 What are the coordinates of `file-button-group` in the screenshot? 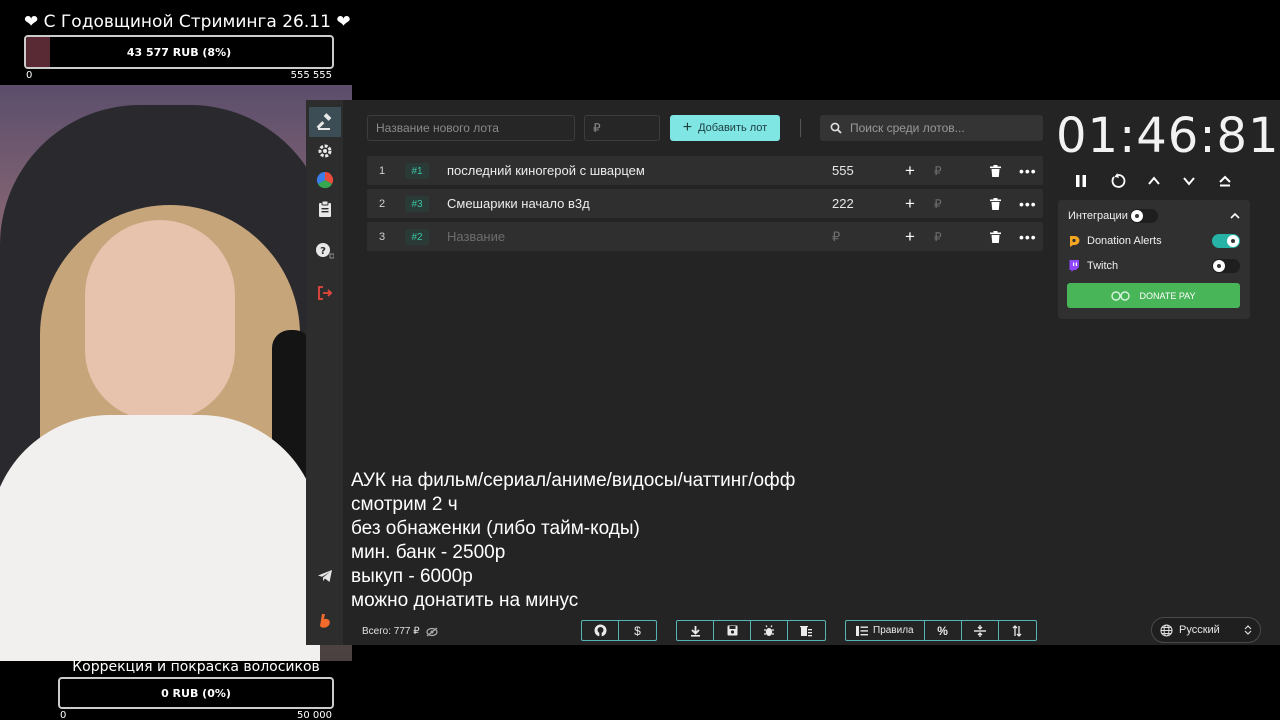 It's located at (751, 630).